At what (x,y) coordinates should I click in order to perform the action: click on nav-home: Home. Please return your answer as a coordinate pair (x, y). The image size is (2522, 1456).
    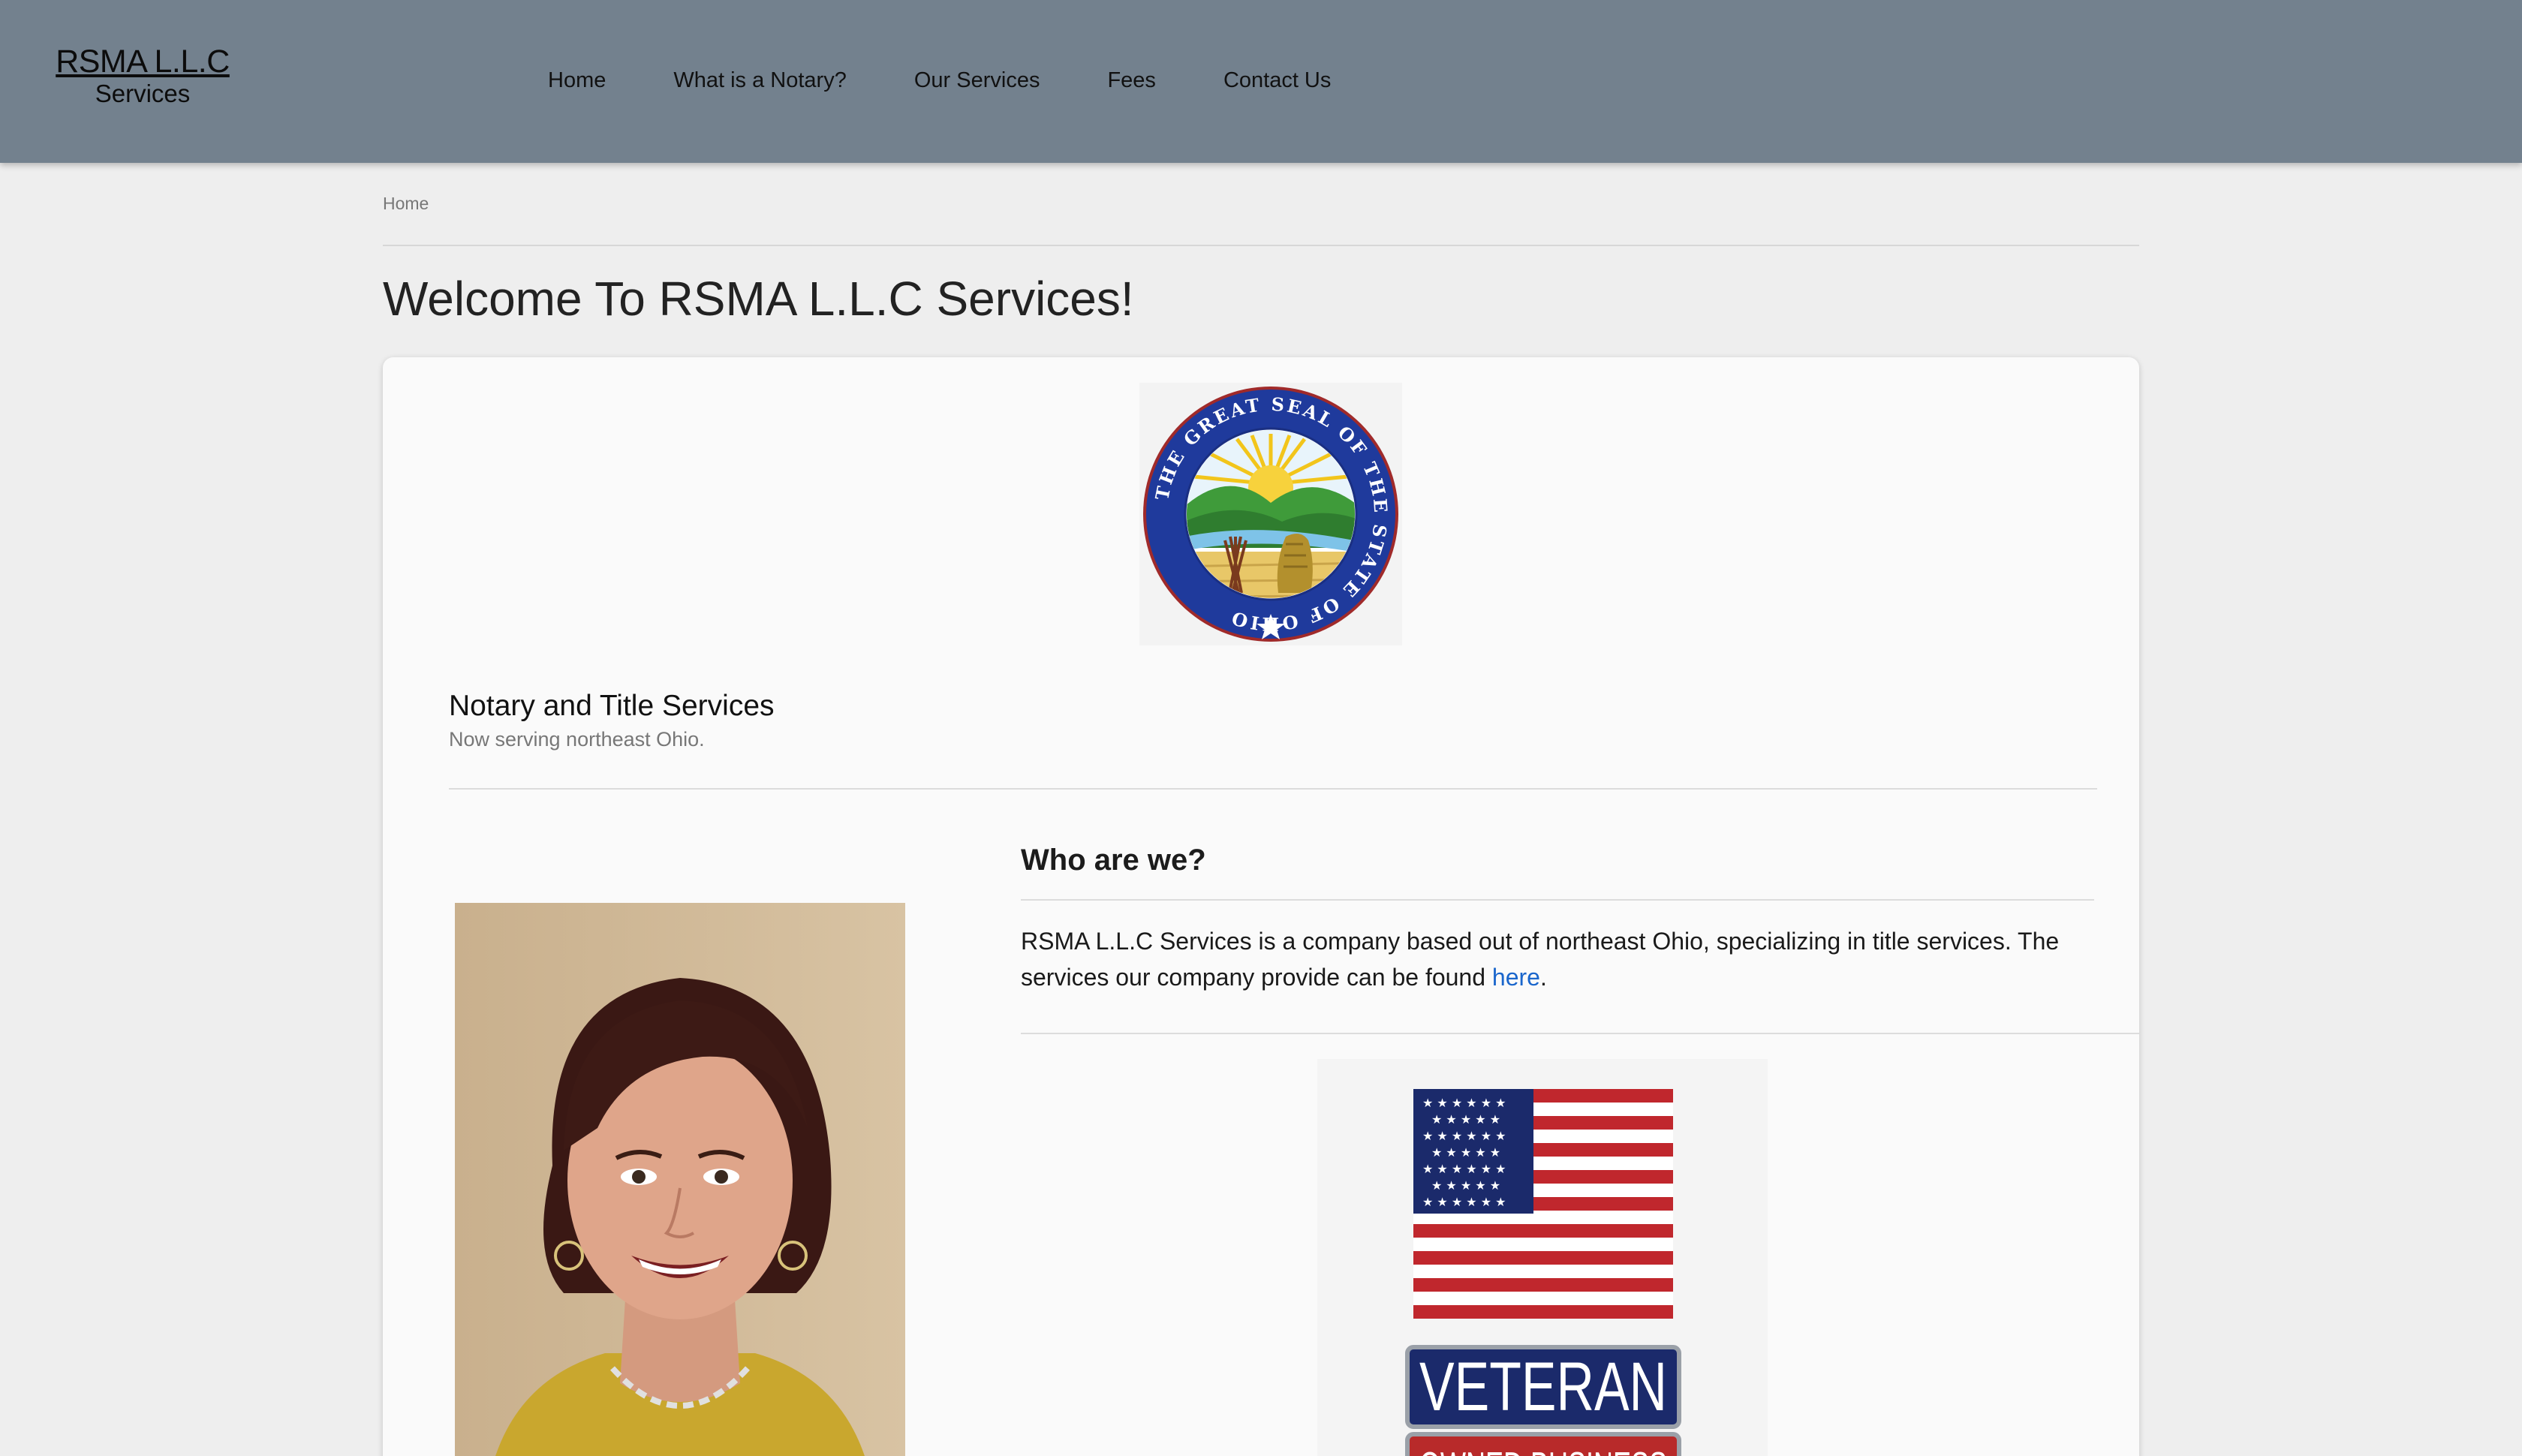
    Looking at the image, I should click on (577, 80).